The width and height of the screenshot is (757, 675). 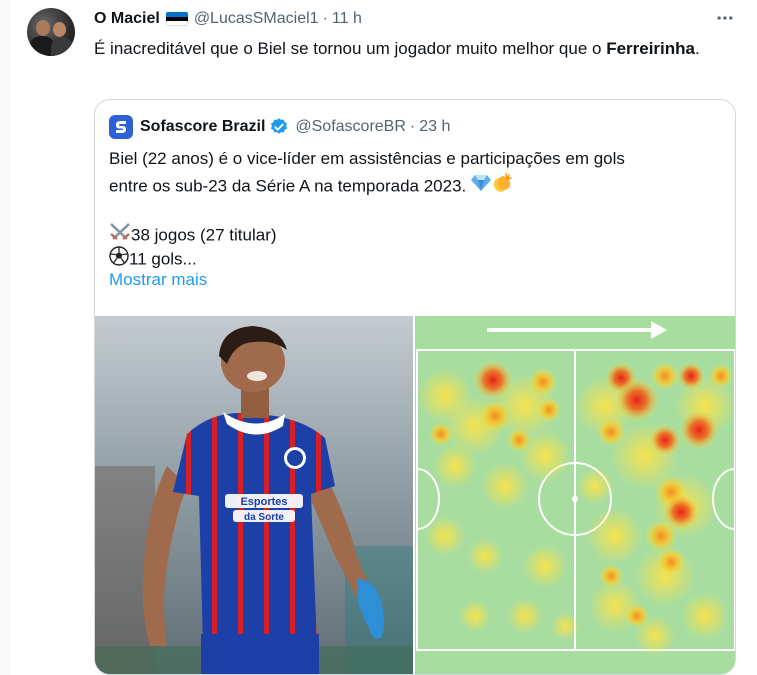 What do you see at coordinates (502, 187) in the screenshot?
I see `clapping-hands-emoji-icon` at bounding box center [502, 187].